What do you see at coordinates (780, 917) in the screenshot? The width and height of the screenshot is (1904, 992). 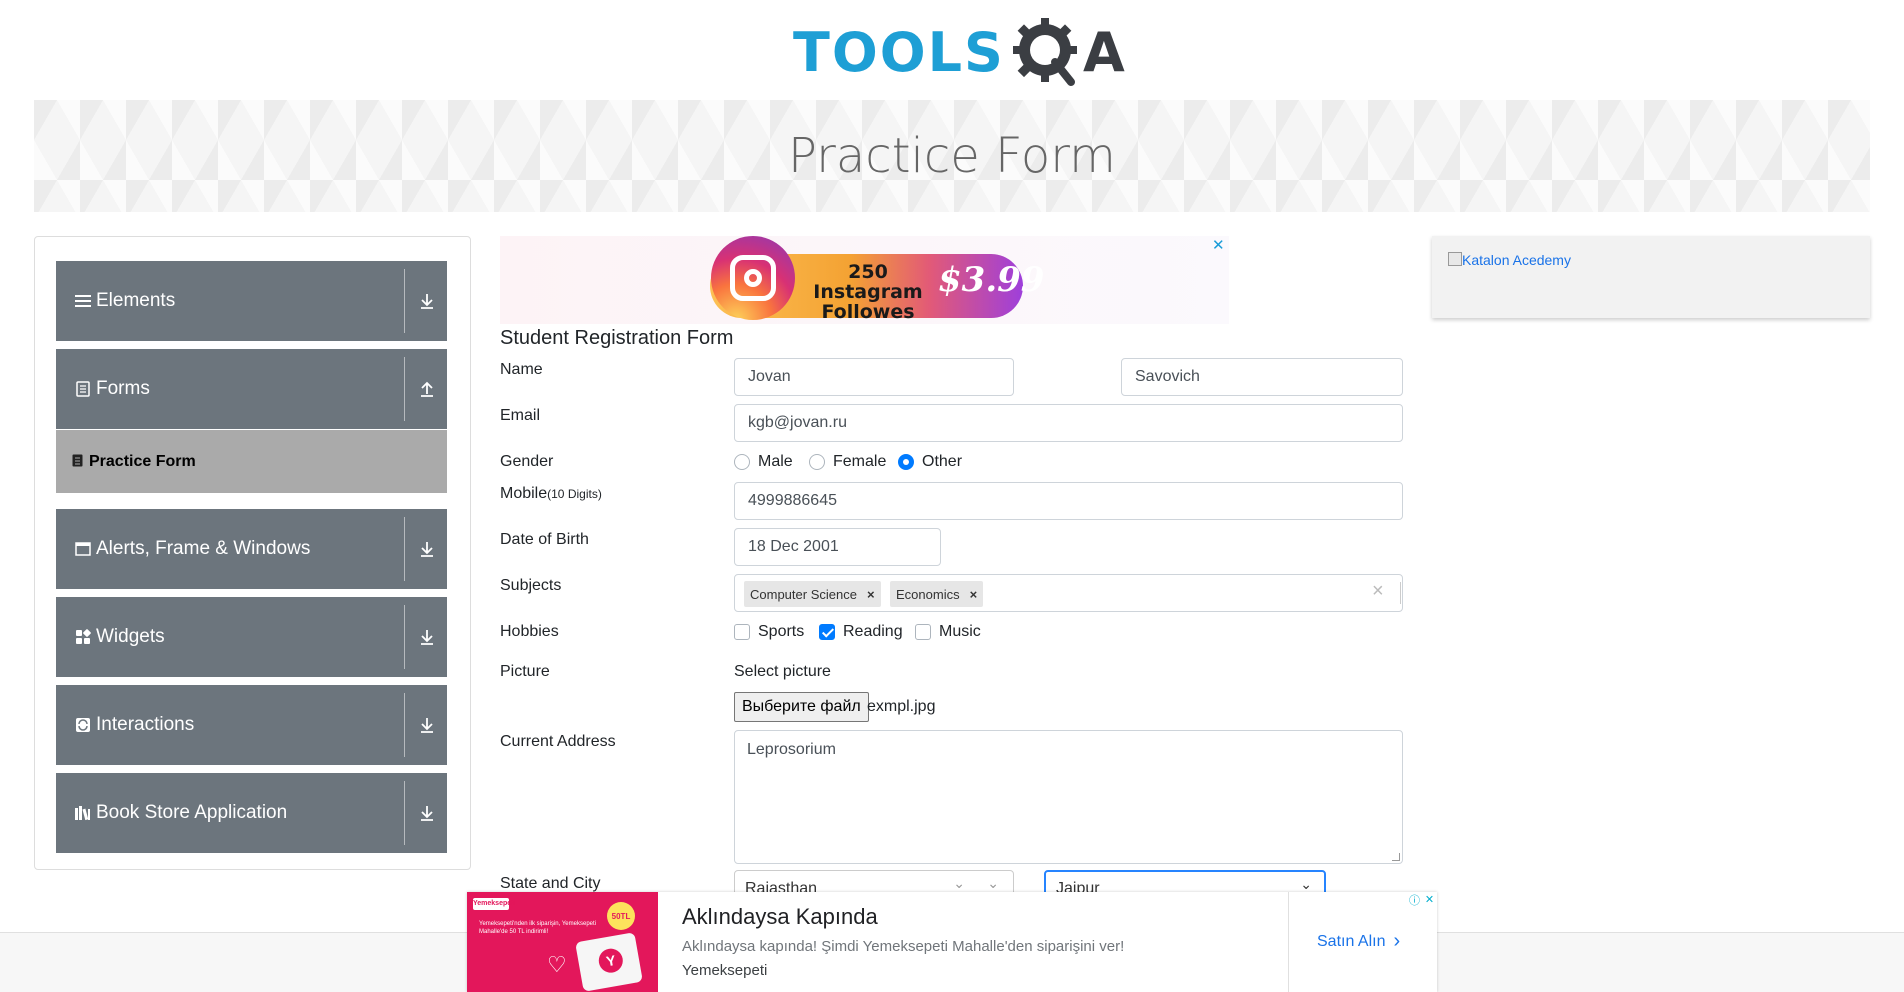 I see `ad-title: Aklındaysa Kapında` at bounding box center [780, 917].